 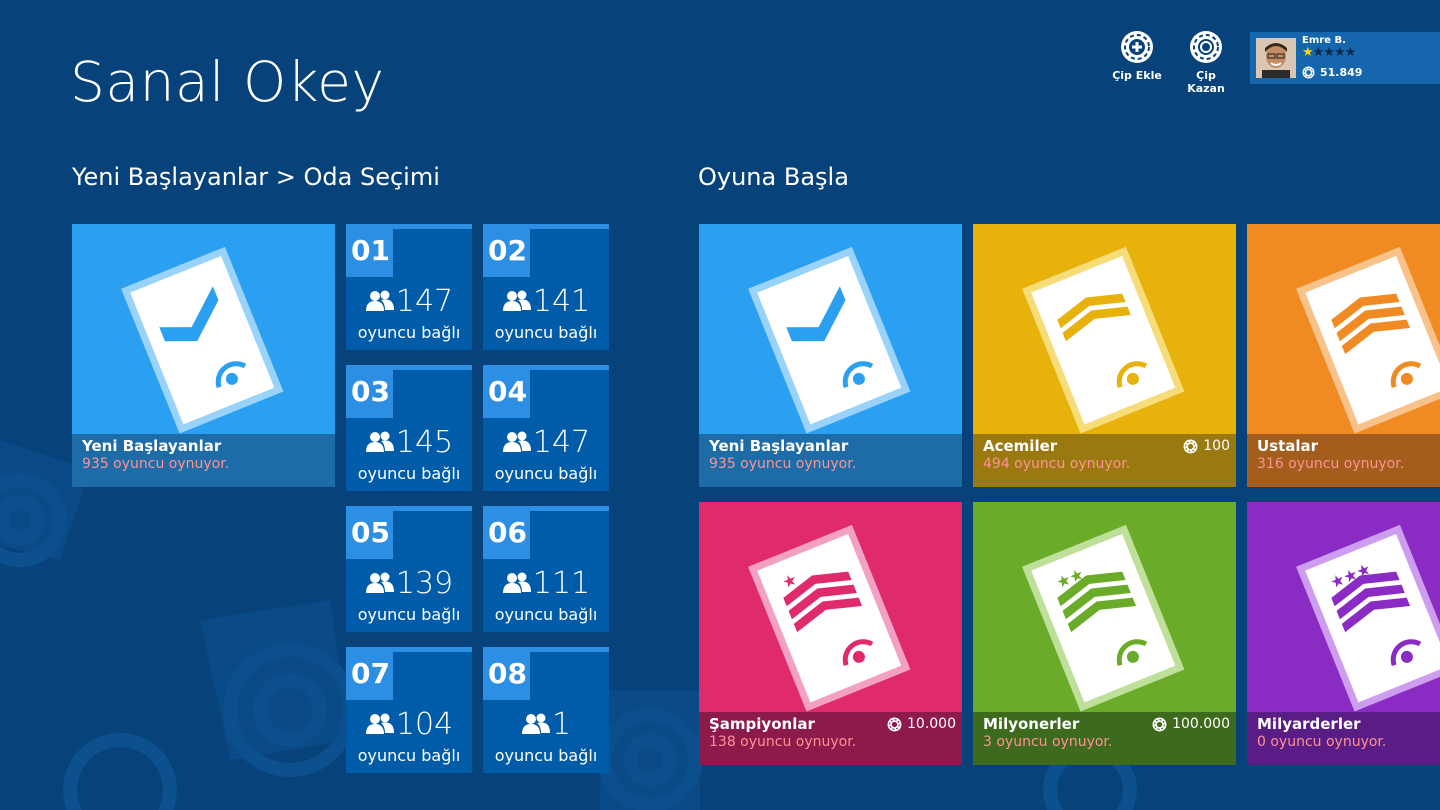 I want to click on level-players: 138 oyuncu oynuyor., so click(x=783, y=742).